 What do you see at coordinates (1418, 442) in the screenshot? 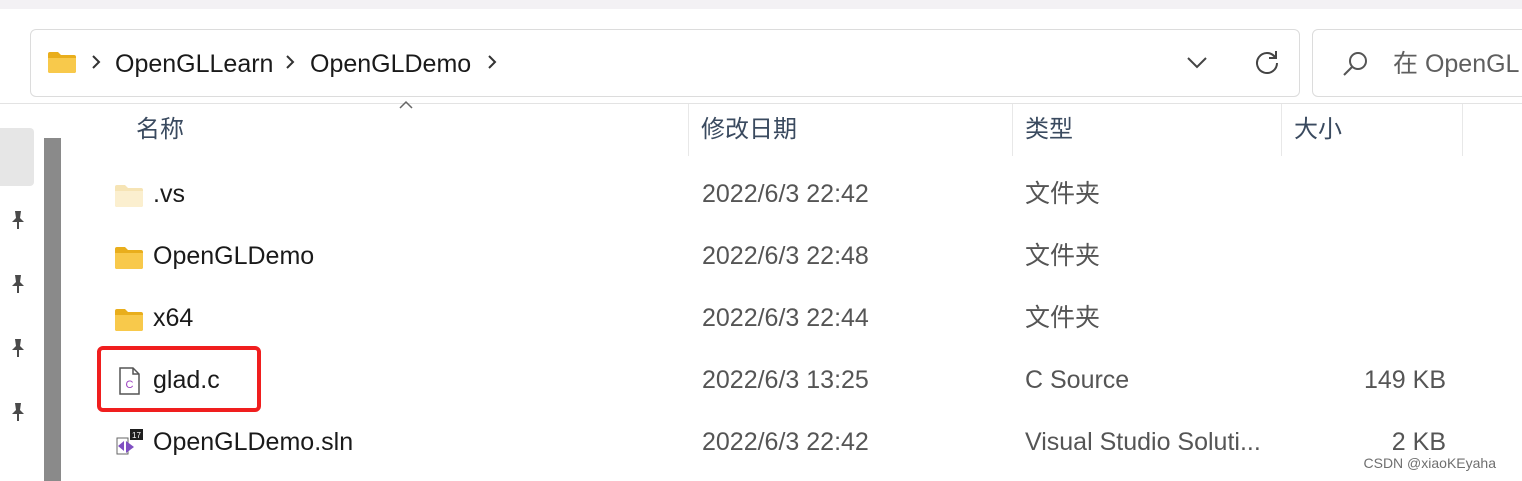
I see `file-size: 2 KB` at bounding box center [1418, 442].